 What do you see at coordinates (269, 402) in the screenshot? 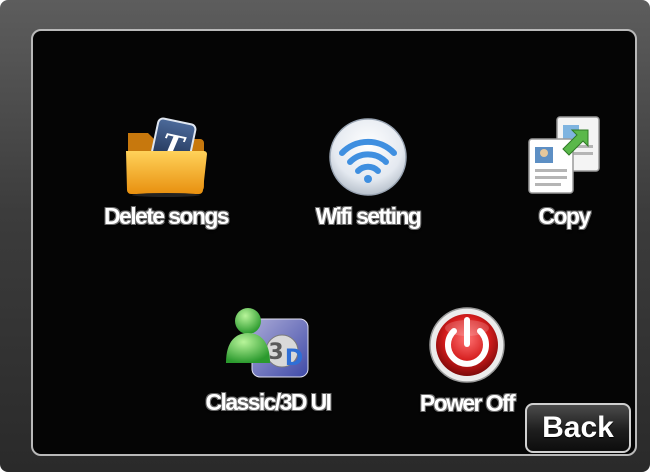
I see `menu-item-label: Classic/3D UI` at bounding box center [269, 402].